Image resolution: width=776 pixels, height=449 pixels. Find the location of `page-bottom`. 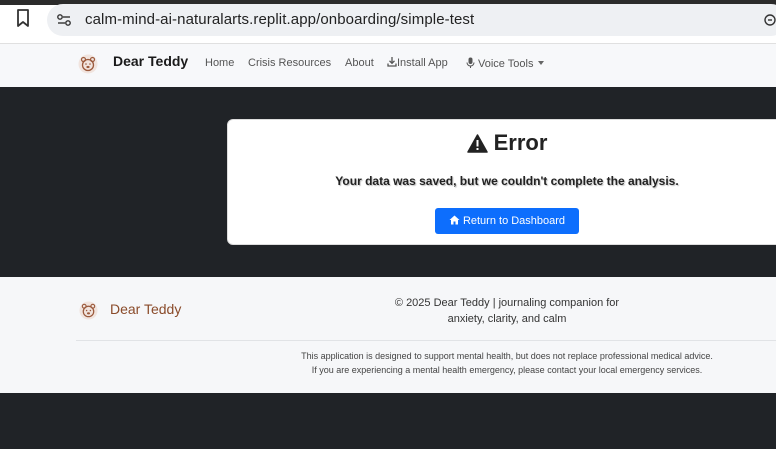

page-bottom is located at coordinates (388, 421).